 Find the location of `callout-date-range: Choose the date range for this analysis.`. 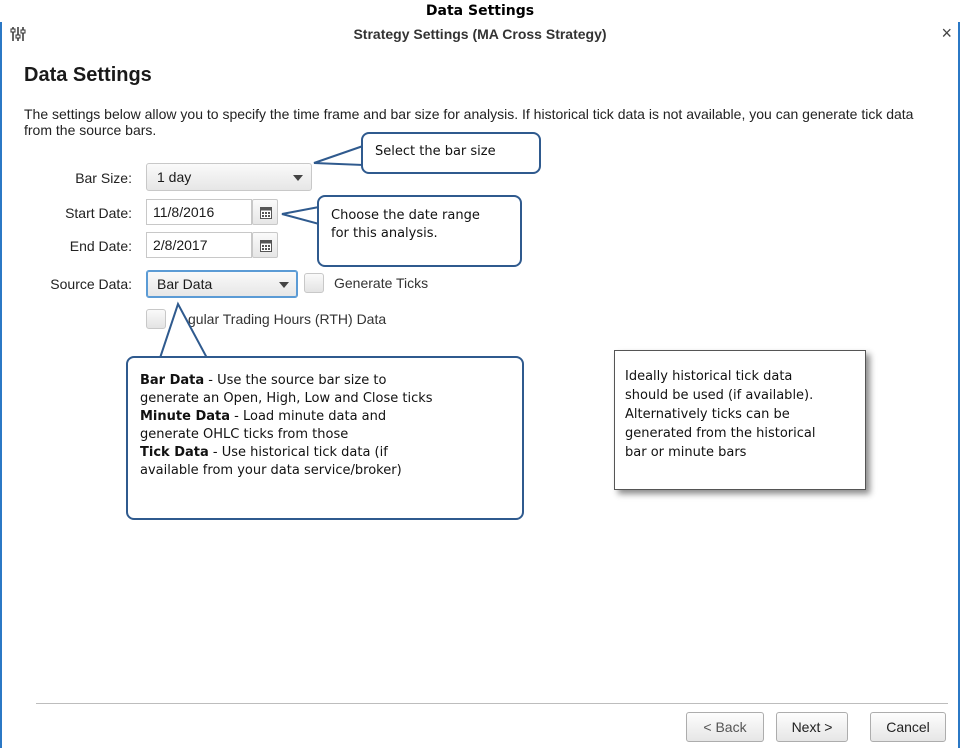

callout-date-range: Choose the date range for this analysis. is located at coordinates (419, 231).